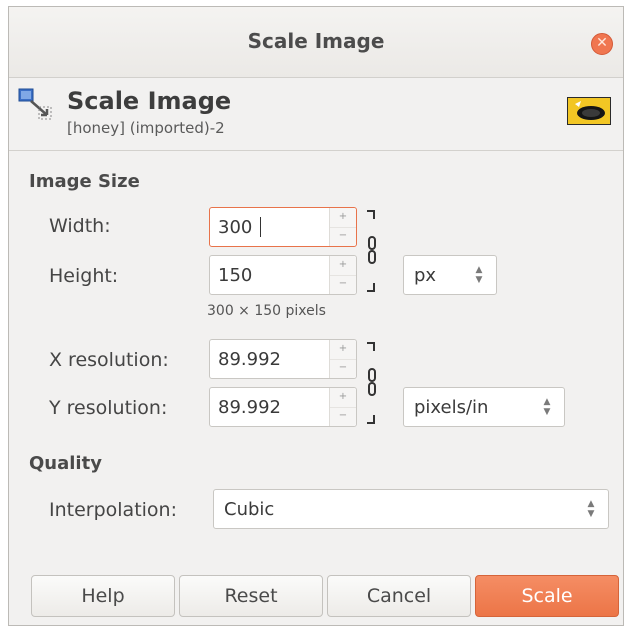  I want to click on interpolation-value: Cubic, so click(249, 509).